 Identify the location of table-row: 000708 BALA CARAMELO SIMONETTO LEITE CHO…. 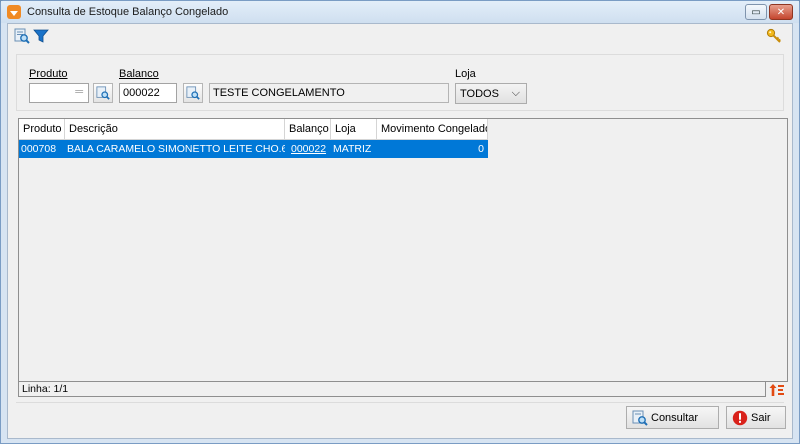
(253, 149).